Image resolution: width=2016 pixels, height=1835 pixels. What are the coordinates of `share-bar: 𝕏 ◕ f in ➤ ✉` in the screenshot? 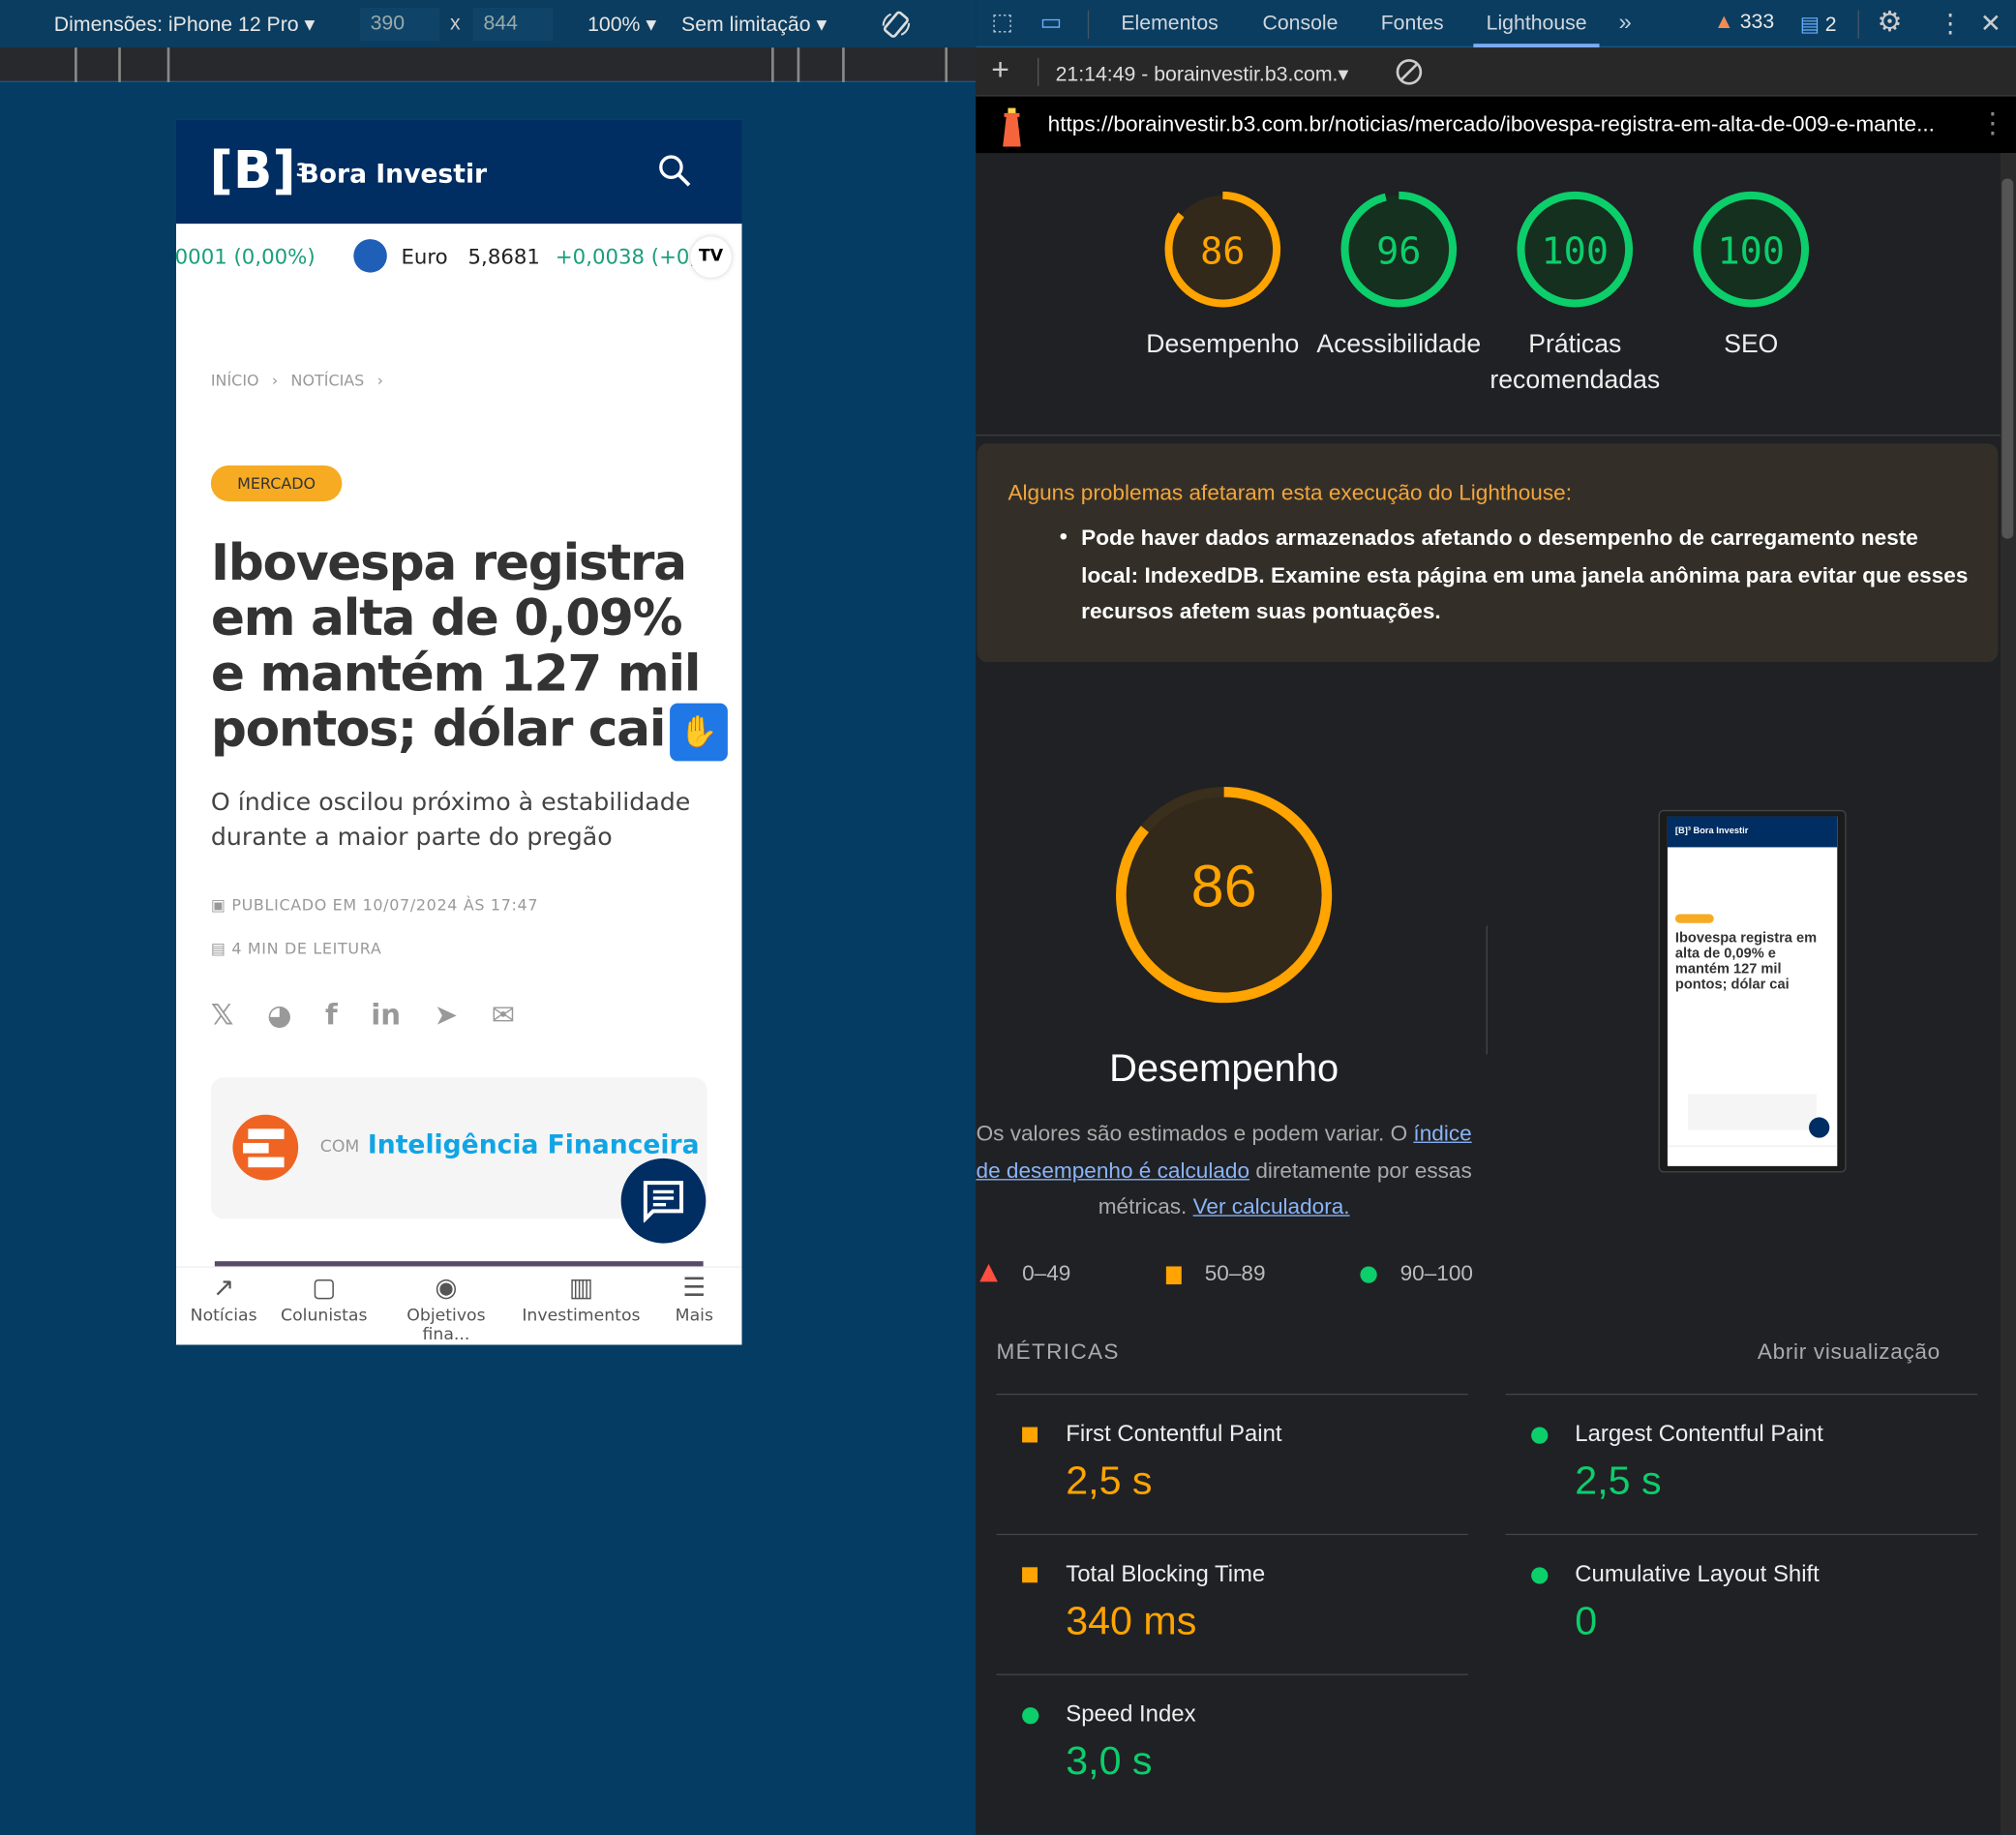 It's located at (363, 1016).